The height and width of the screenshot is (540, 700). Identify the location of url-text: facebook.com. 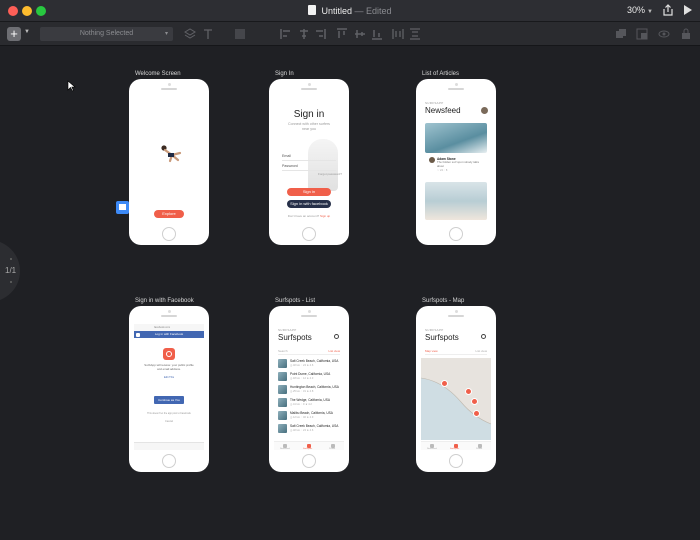
(162, 327).